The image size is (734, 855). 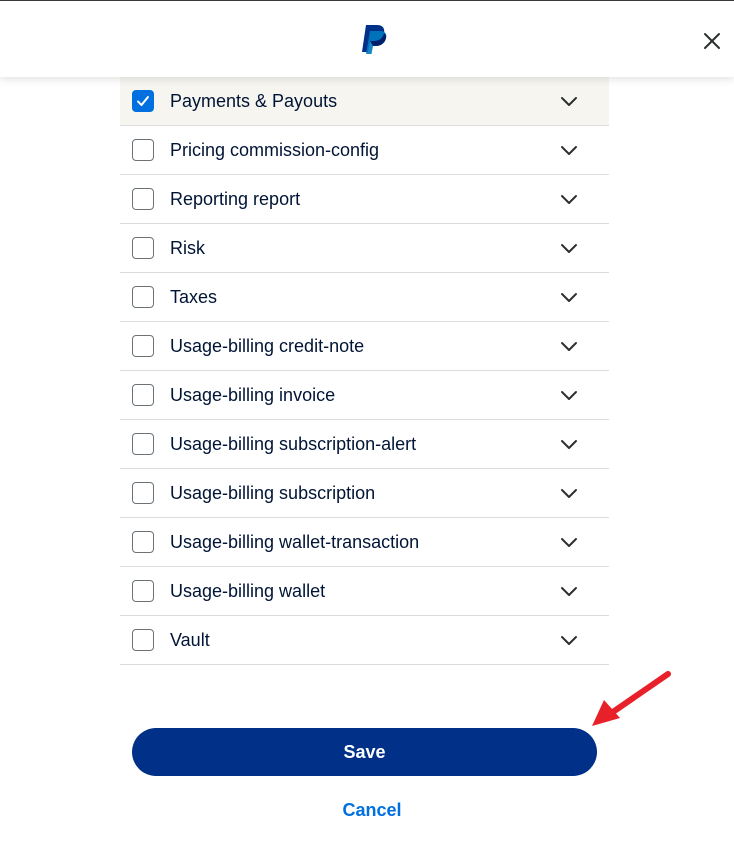 I want to click on scope-row: Usage-billing credit-note, so click(x=364, y=346).